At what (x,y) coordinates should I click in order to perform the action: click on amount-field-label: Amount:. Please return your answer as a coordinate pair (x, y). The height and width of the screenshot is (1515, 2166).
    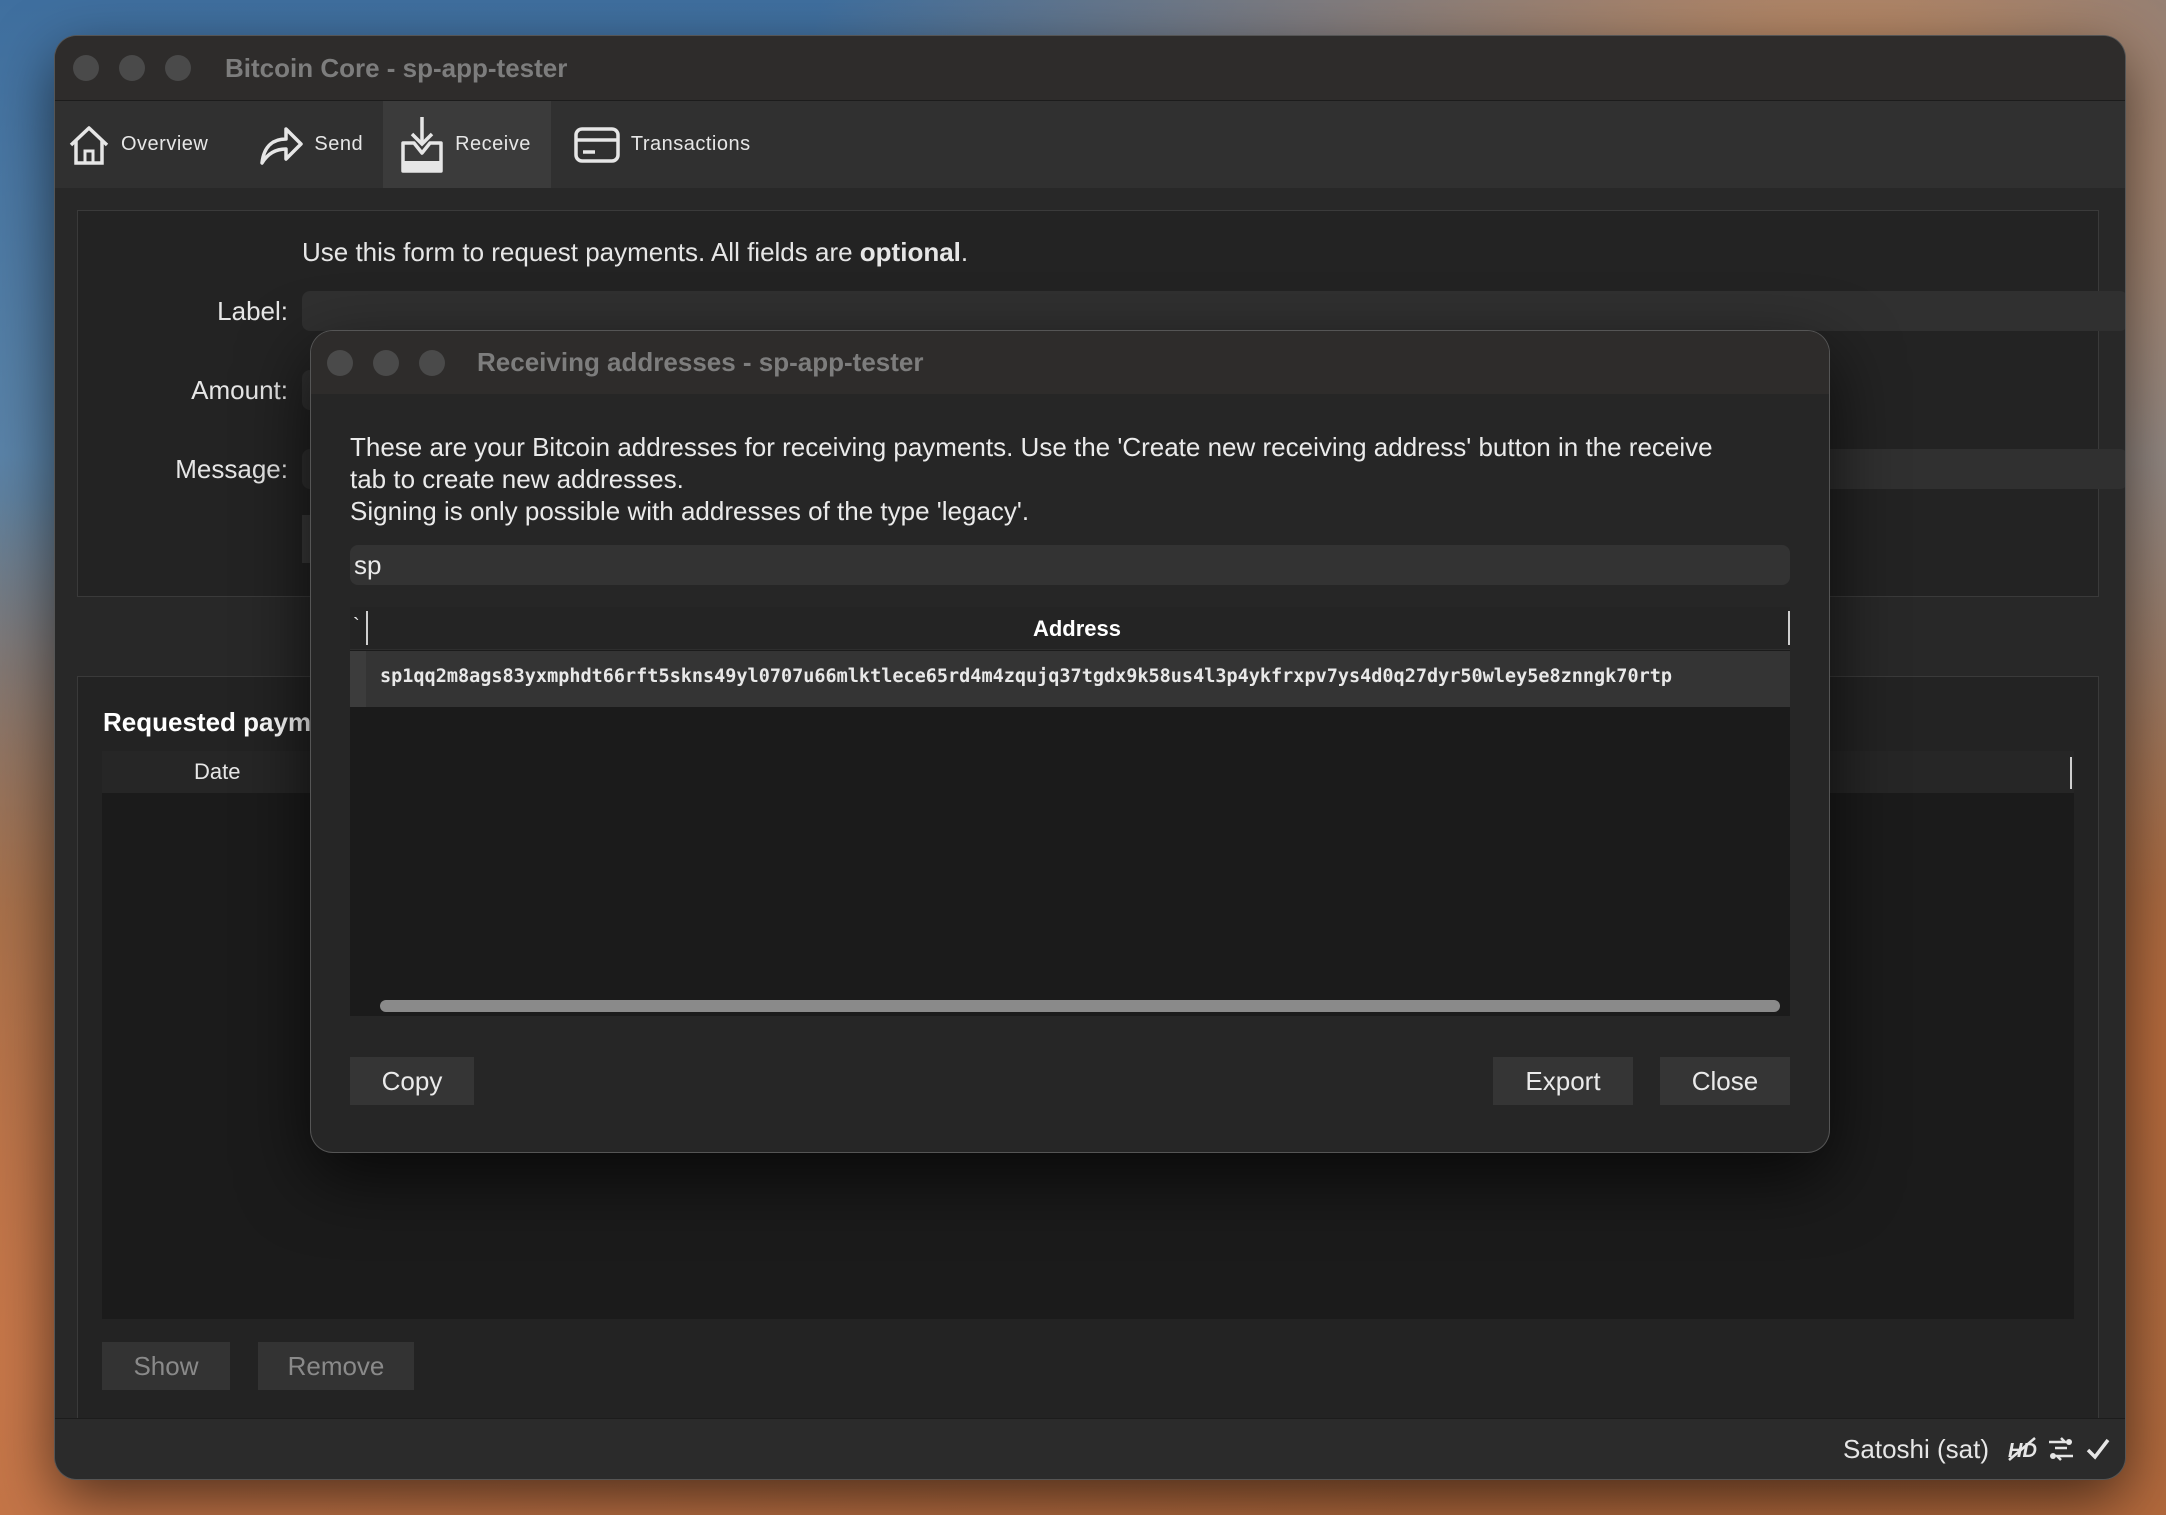
    Looking at the image, I should click on (239, 390).